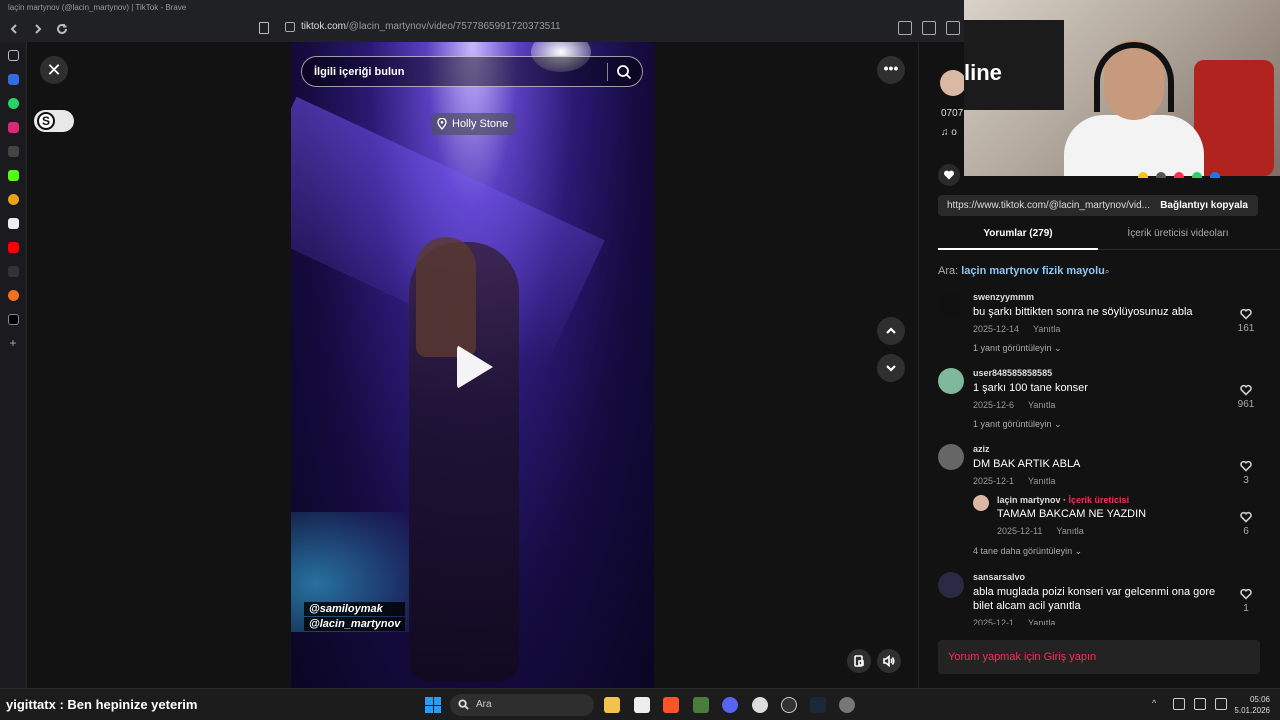 The height and width of the screenshot is (720, 1280). What do you see at coordinates (1098, 297) in the screenshot?
I see `comment-username: swenzyymmm` at bounding box center [1098, 297].